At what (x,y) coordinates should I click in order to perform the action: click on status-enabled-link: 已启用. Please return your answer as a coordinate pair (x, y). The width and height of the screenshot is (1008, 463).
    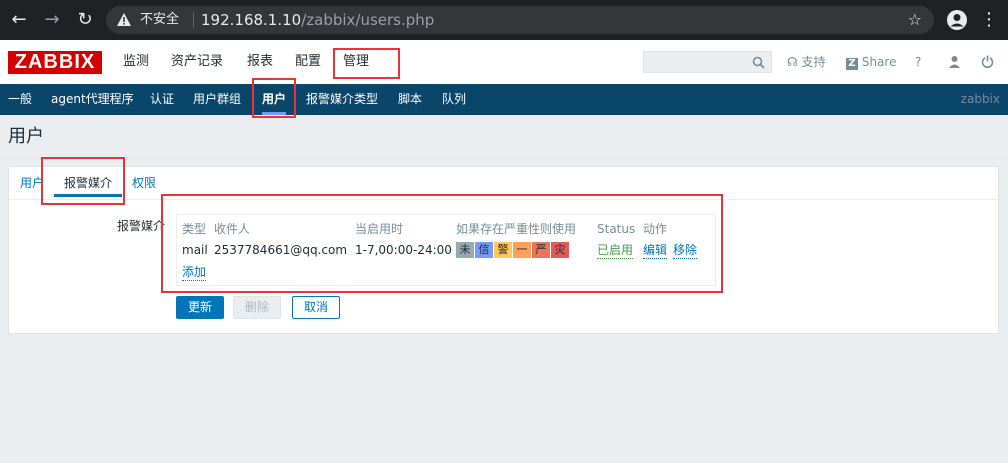
    Looking at the image, I should click on (615, 250).